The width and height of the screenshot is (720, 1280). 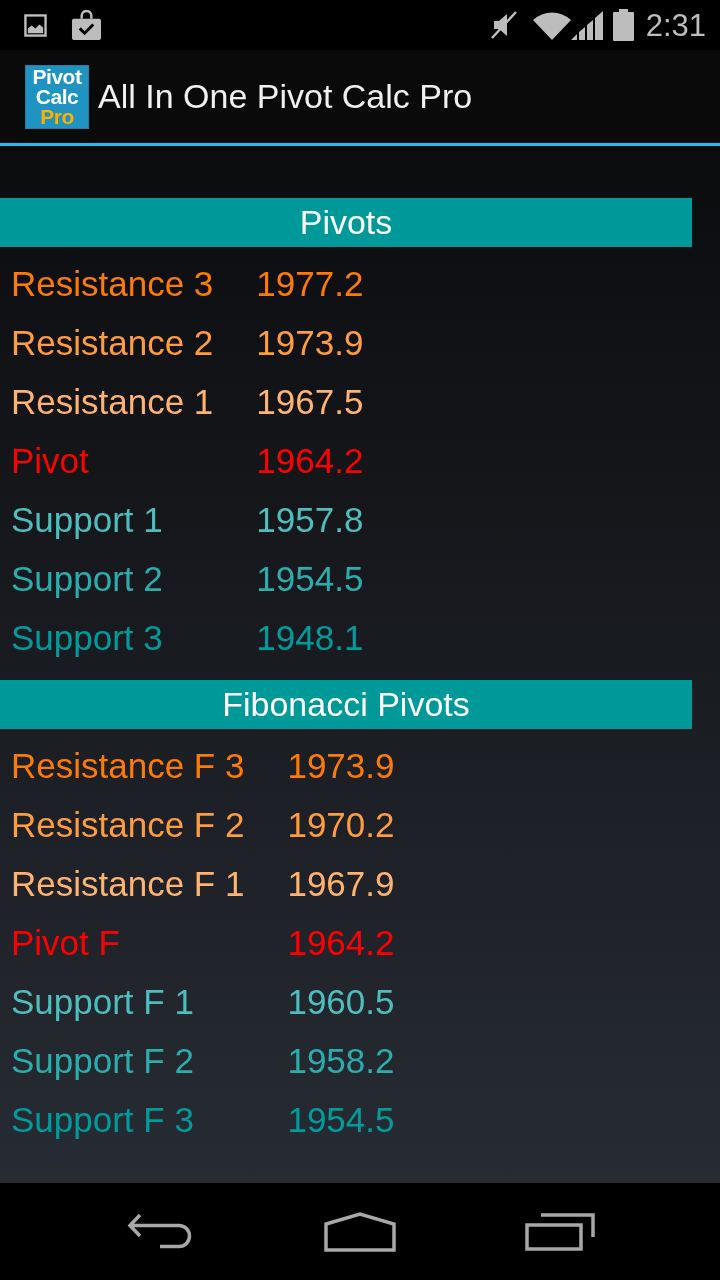 What do you see at coordinates (66, 943) in the screenshot?
I see `level-label: Pivot F` at bounding box center [66, 943].